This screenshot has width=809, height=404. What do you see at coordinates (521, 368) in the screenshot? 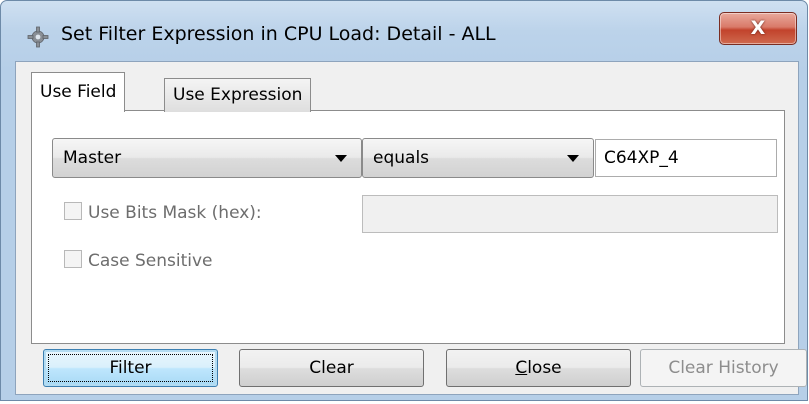
I see `close-button-mnemonic: C` at bounding box center [521, 368].